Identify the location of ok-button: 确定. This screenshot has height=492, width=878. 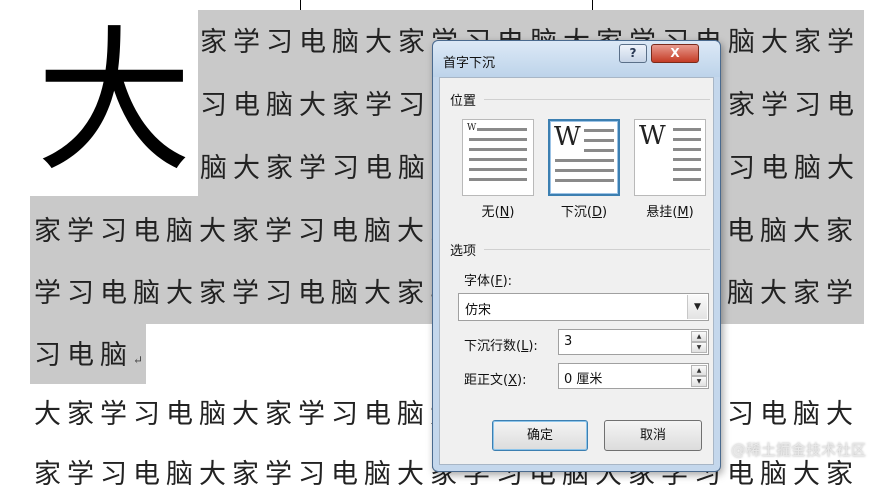
(540, 435).